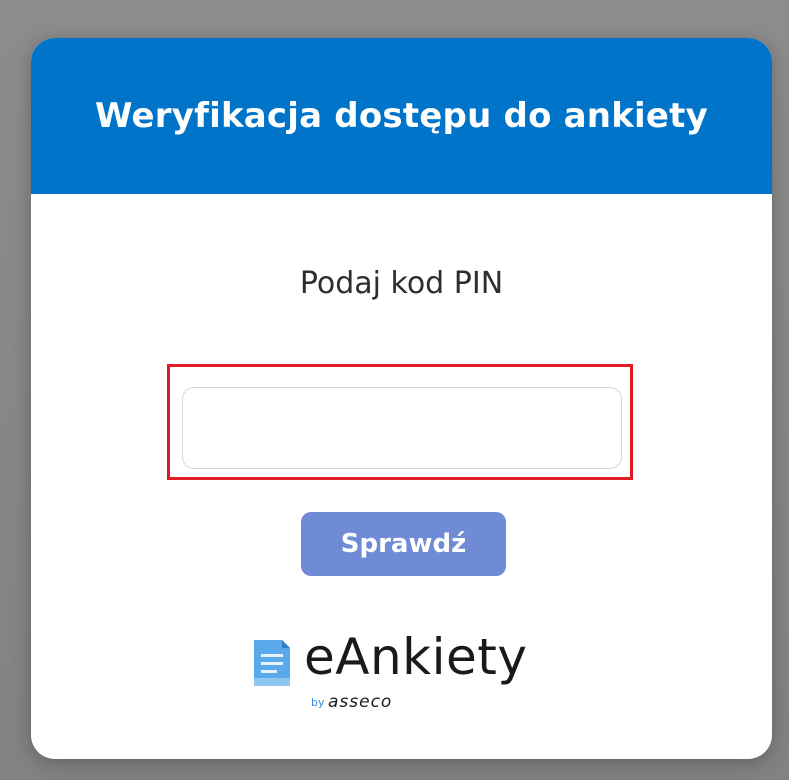 The width and height of the screenshot is (789, 780). What do you see at coordinates (403, 544) in the screenshot?
I see `check-button: Sprawdź` at bounding box center [403, 544].